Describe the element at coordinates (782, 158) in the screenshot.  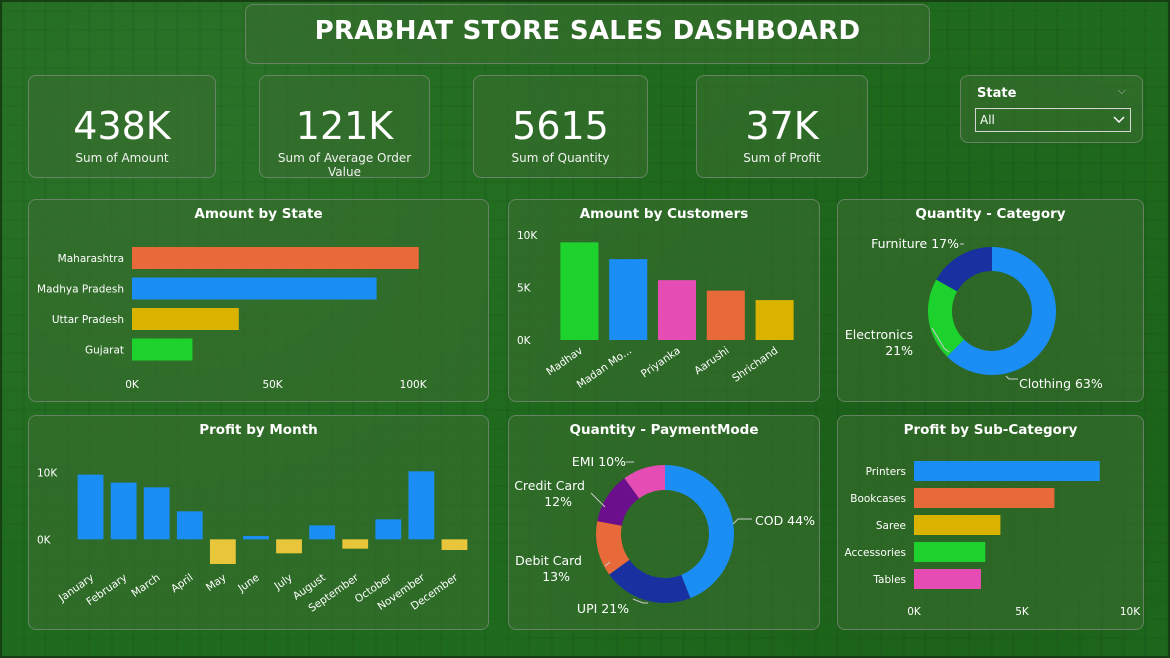
I see `kpi-label: Sum of Profit` at that location.